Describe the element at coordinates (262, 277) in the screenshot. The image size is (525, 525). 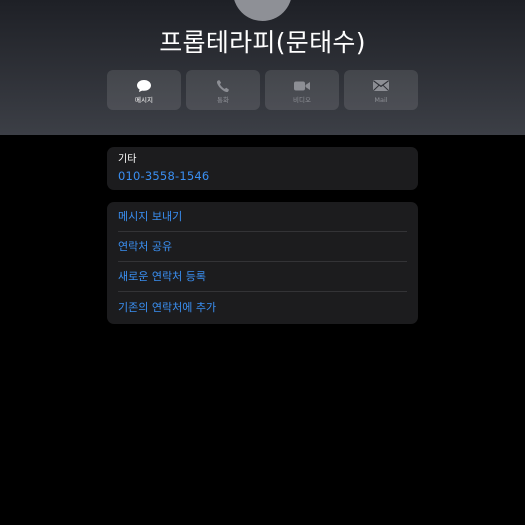
I see `create-new-contact-option: 새로운 연락처 등록` at that location.